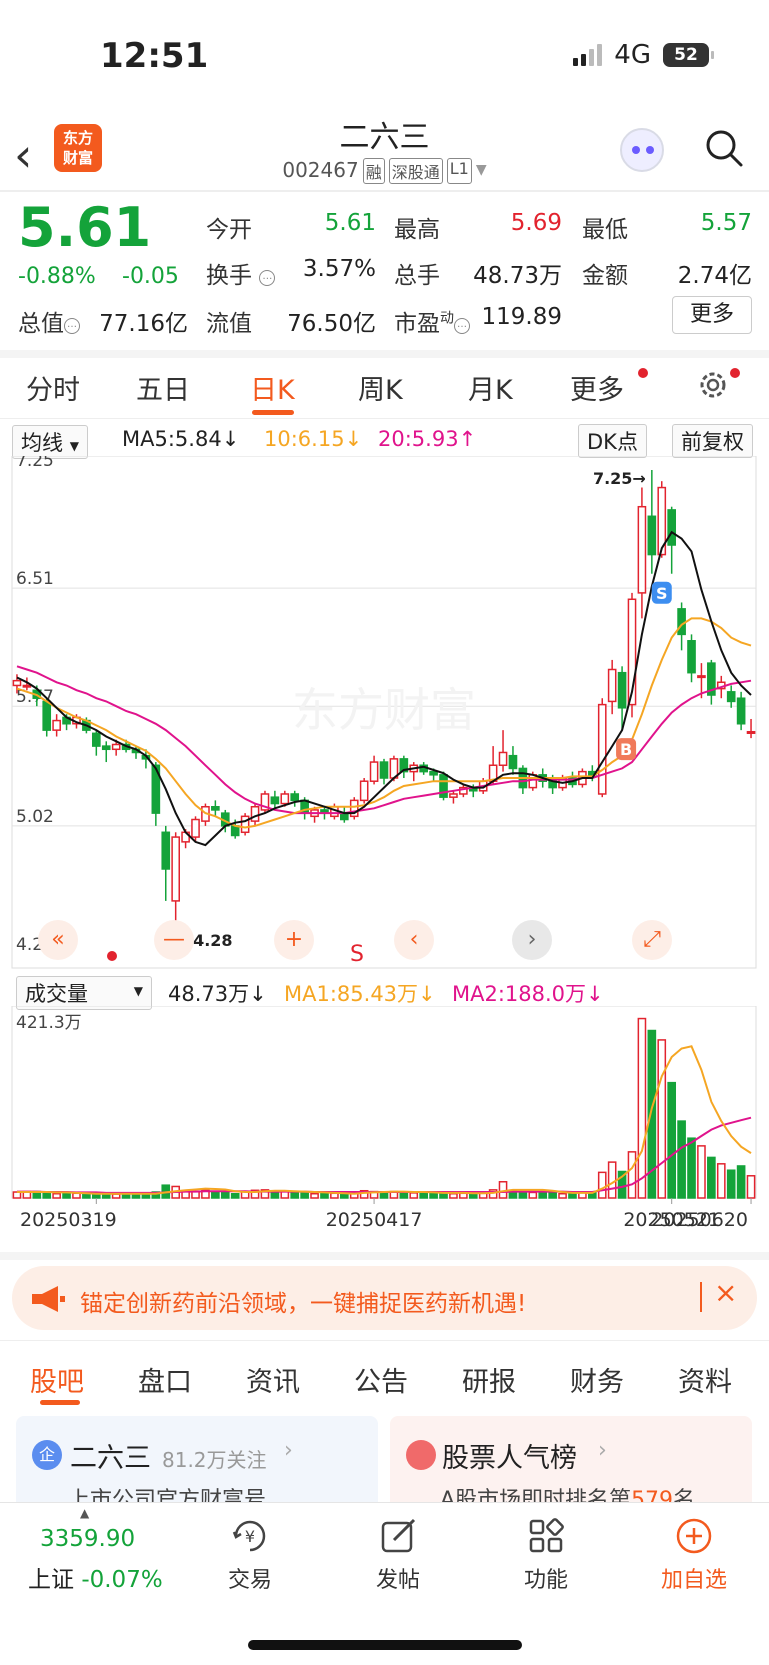 The height and width of the screenshot is (1665, 769). What do you see at coordinates (294, 940) in the screenshot?
I see `zoom-in-button: +` at bounding box center [294, 940].